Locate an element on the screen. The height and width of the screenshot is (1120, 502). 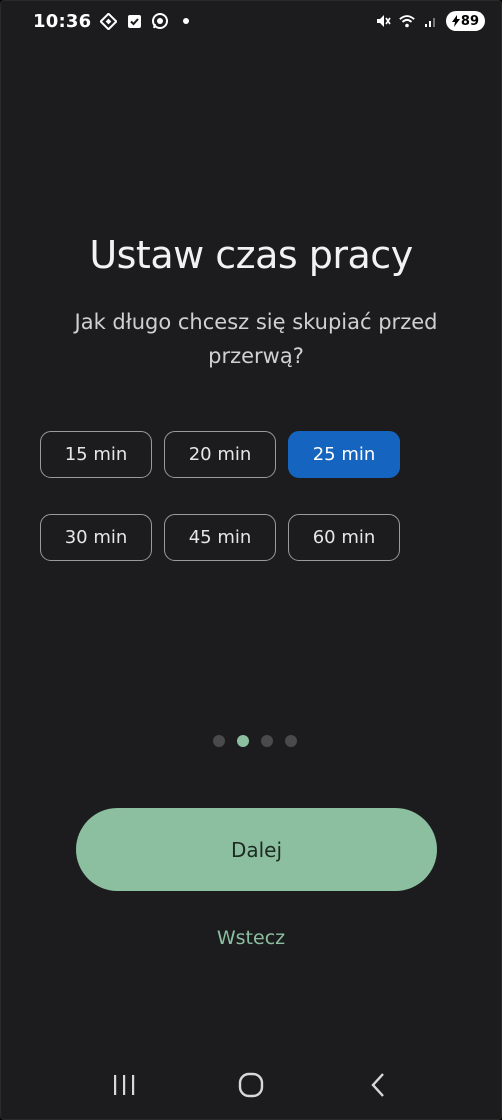
wifi-icon is located at coordinates (407, 21).